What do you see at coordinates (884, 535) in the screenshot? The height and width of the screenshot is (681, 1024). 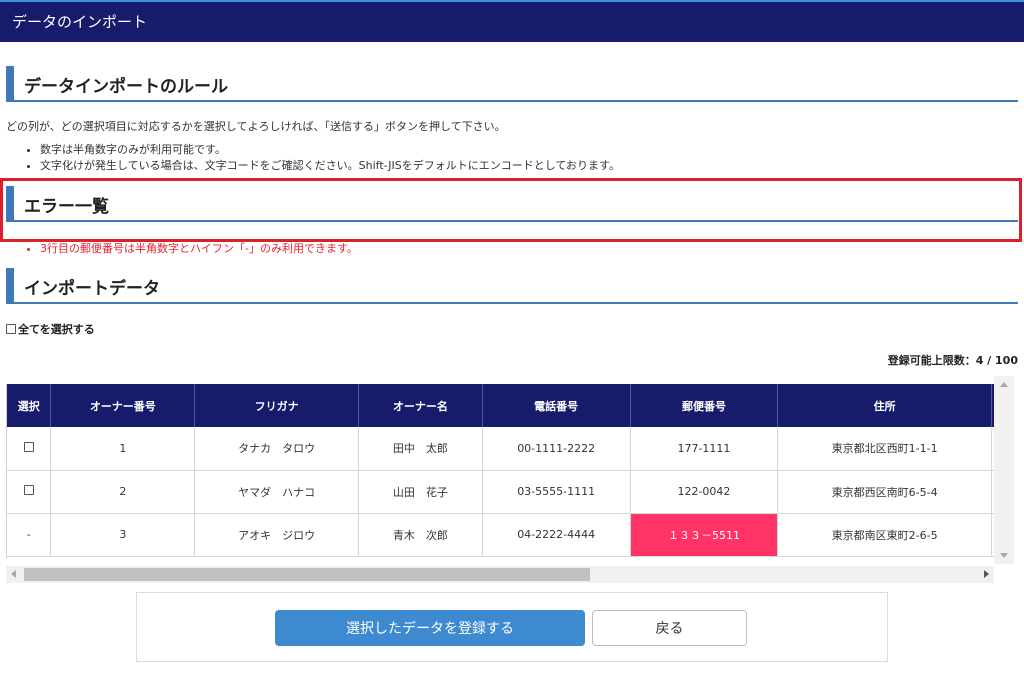 I see `address-cell: 東京都南区東町2-6-5` at bounding box center [884, 535].